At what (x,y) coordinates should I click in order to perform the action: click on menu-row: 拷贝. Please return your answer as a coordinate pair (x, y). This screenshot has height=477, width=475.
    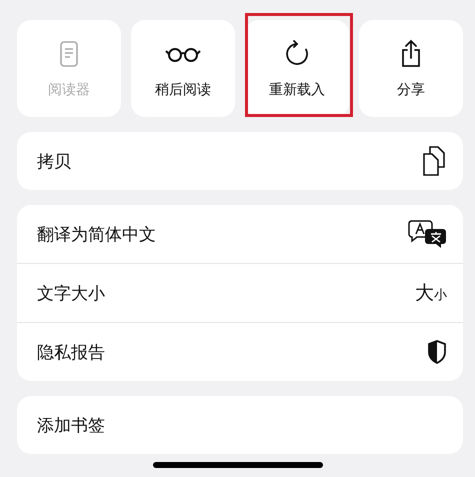
    Looking at the image, I should click on (240, 161).